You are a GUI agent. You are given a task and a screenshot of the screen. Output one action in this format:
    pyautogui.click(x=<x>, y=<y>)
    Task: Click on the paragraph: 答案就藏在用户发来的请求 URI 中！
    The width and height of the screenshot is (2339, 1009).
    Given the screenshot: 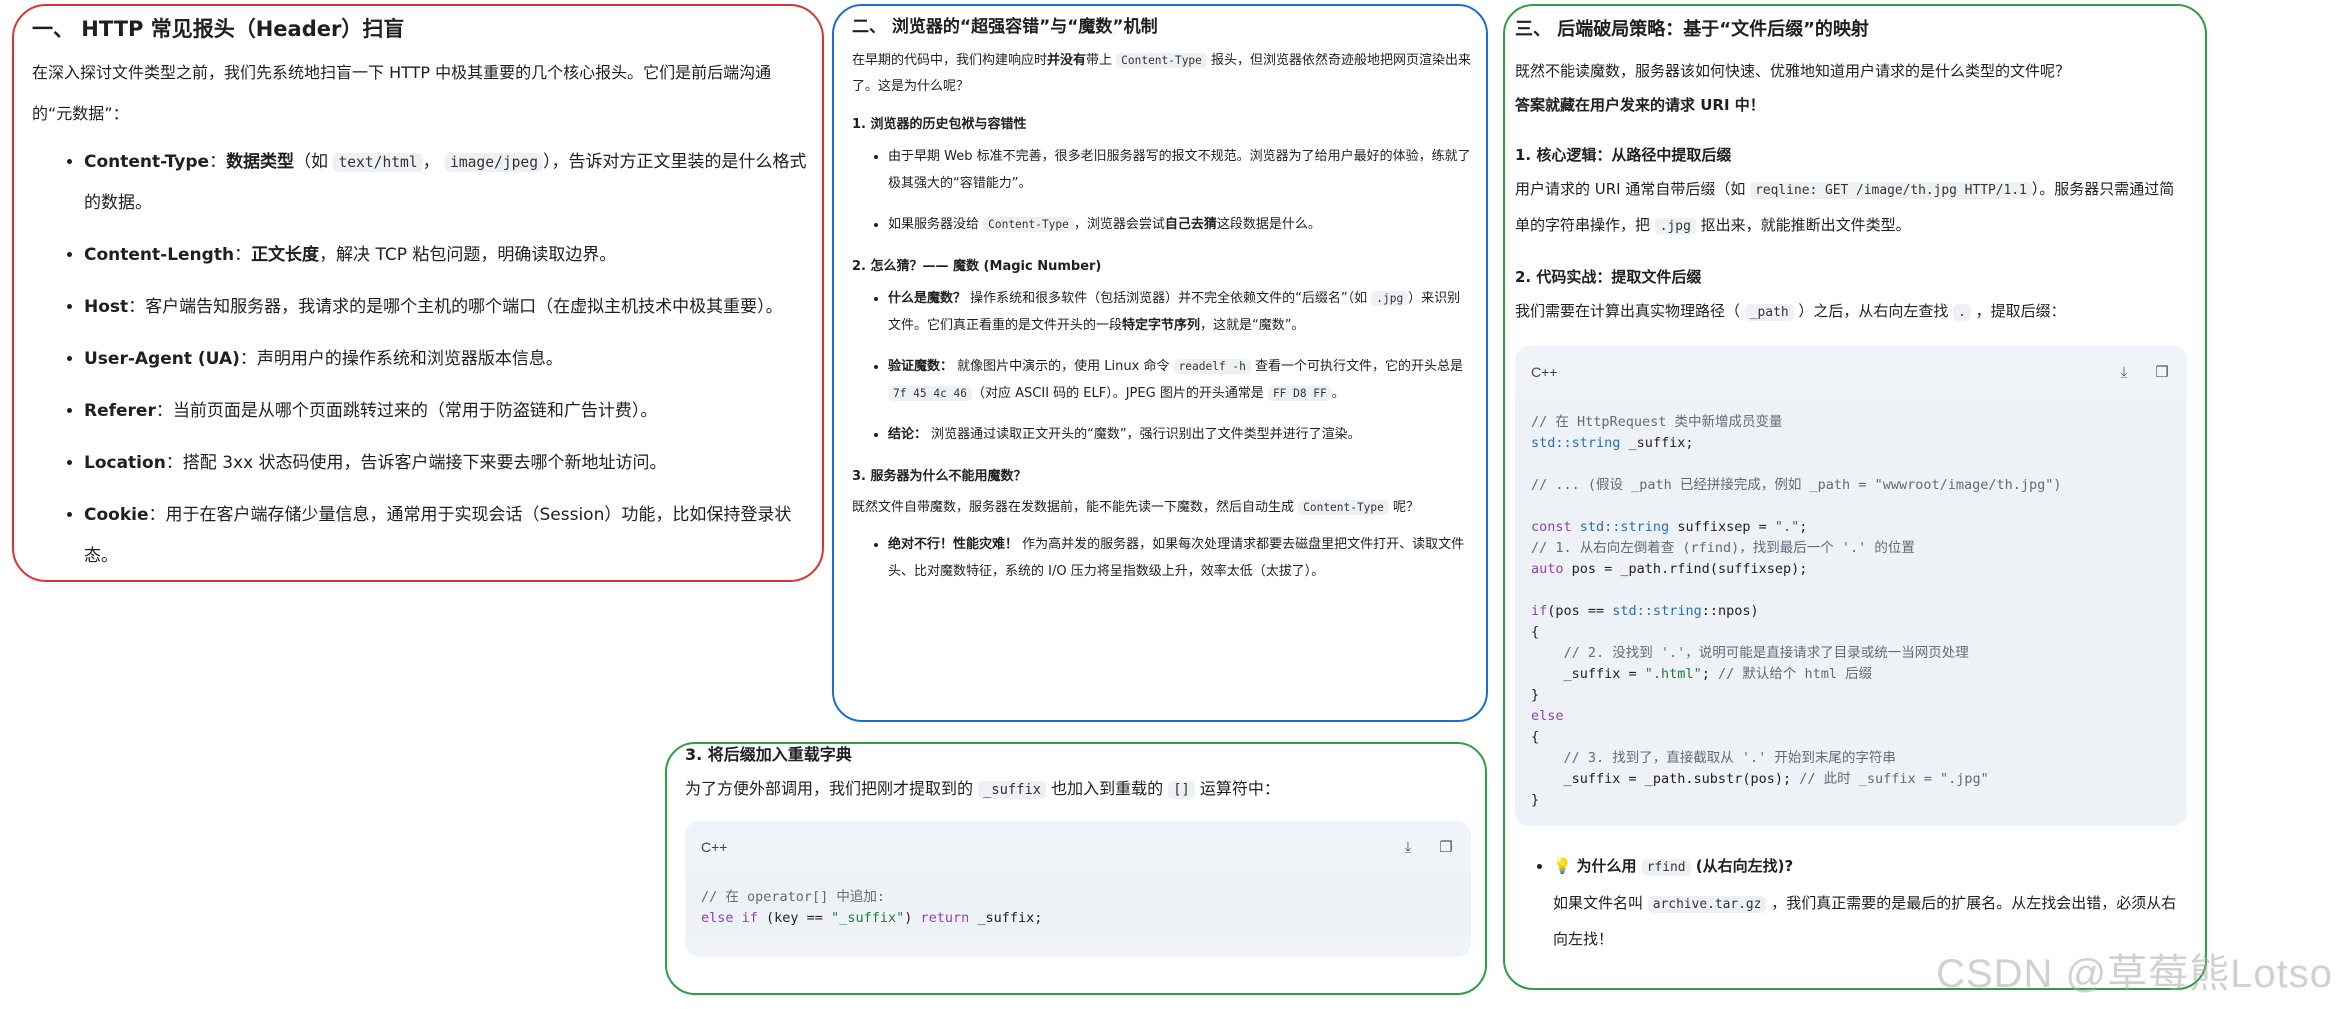 What is the action you would take?
    pyautogui.click(x=1640, y=105)
    